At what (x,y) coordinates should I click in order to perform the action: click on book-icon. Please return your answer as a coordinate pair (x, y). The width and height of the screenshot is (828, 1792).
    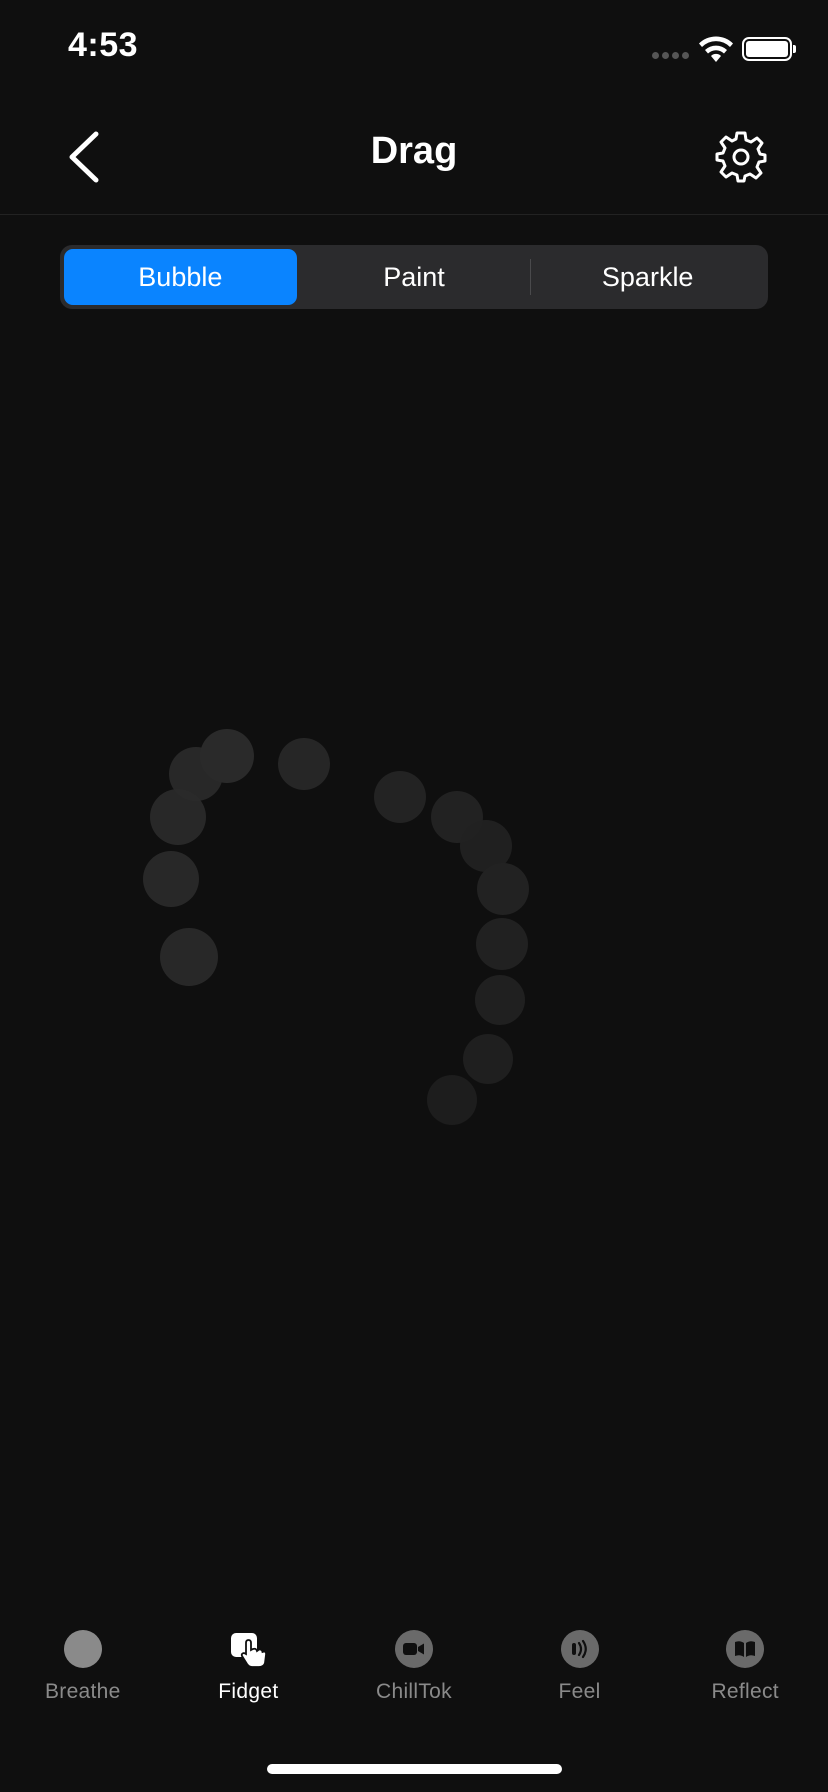
    Looking at the image, I should click on (745, 1649).